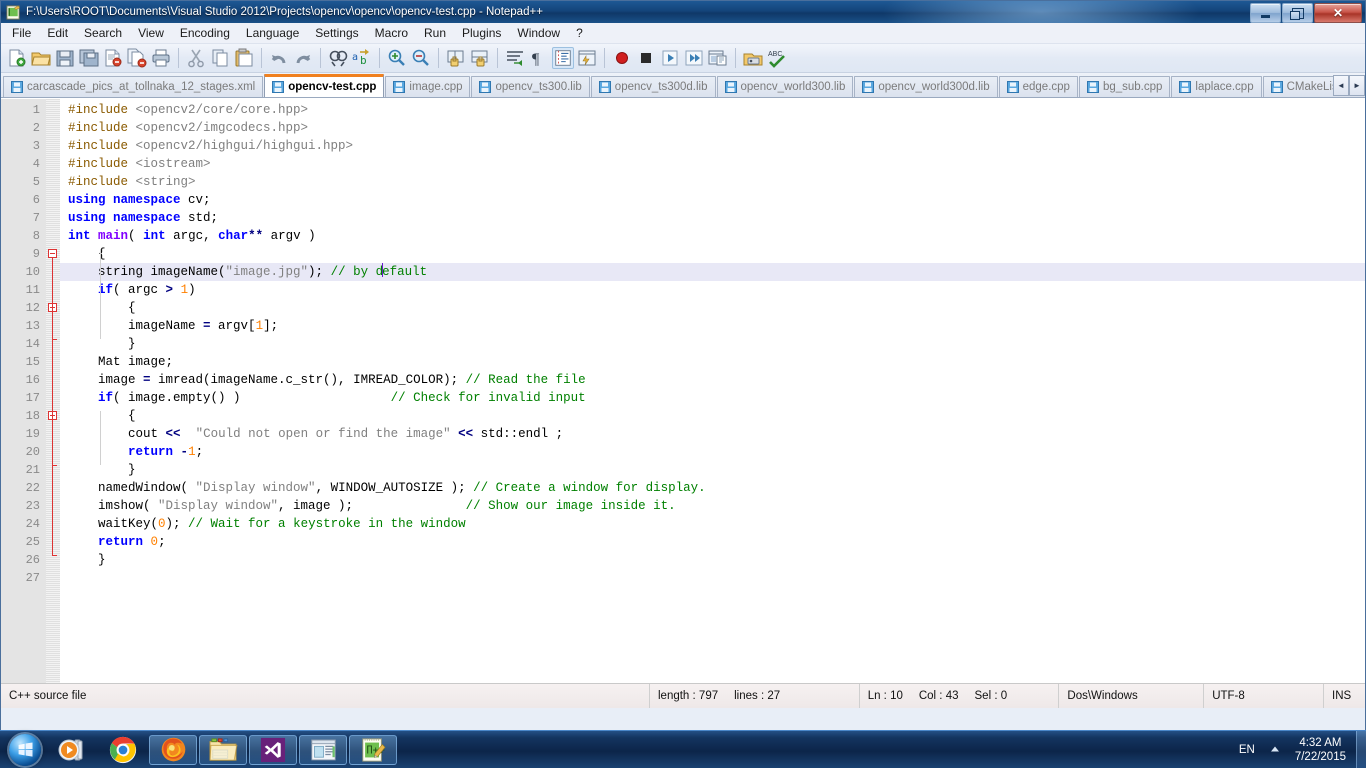  Describe the element at coordinates (123, 750) in the screenshot. I see `taskbar-app-google-chrome` at that location.